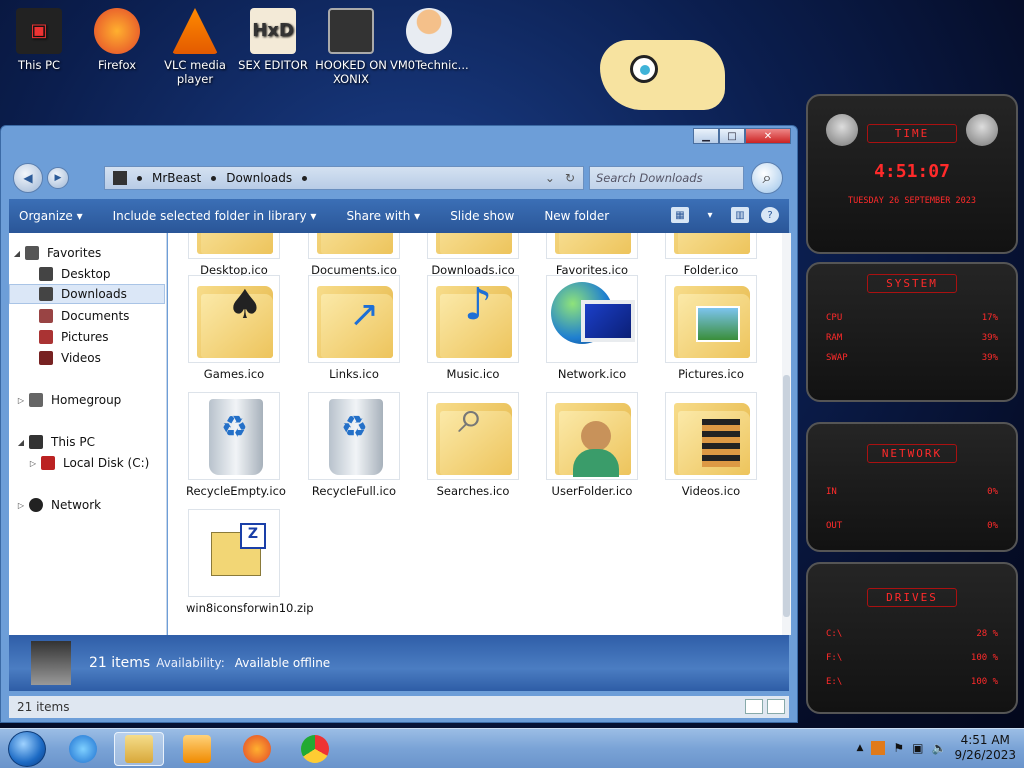 This screenshot has height=768, width=1024. What do you see at coordinates (592, 255) in the screenshot?
I see `file-item: Favorites.ico` at bounding box center [592, 255].